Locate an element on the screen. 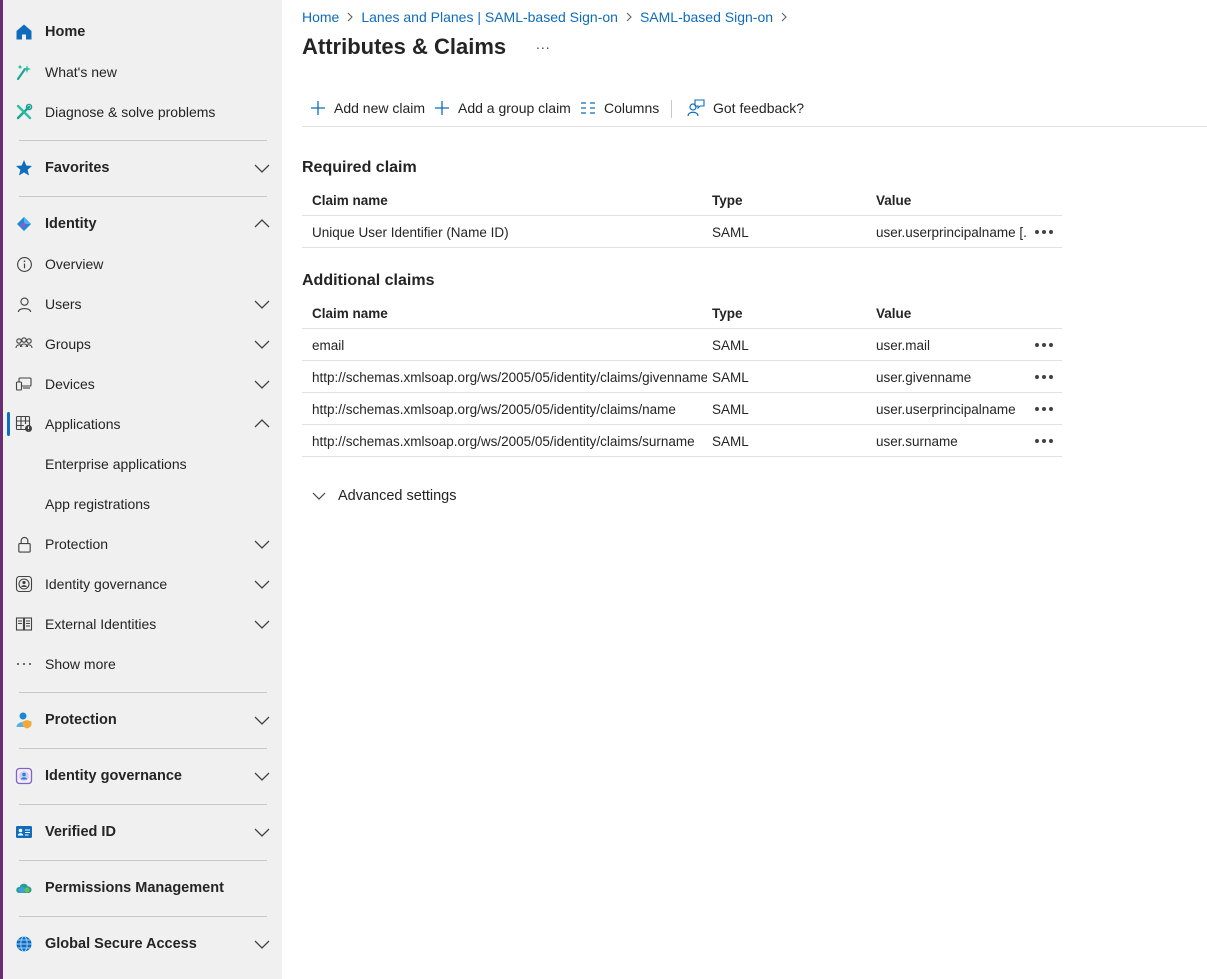  sidebar-item-label: Identity is located at coordinates (71, 224).